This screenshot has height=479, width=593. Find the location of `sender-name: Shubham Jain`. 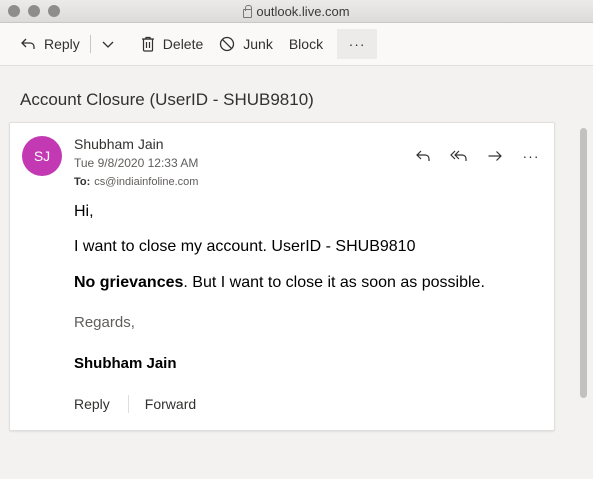

sender-name: Shubham Jain is located at coordinates (119, 144).